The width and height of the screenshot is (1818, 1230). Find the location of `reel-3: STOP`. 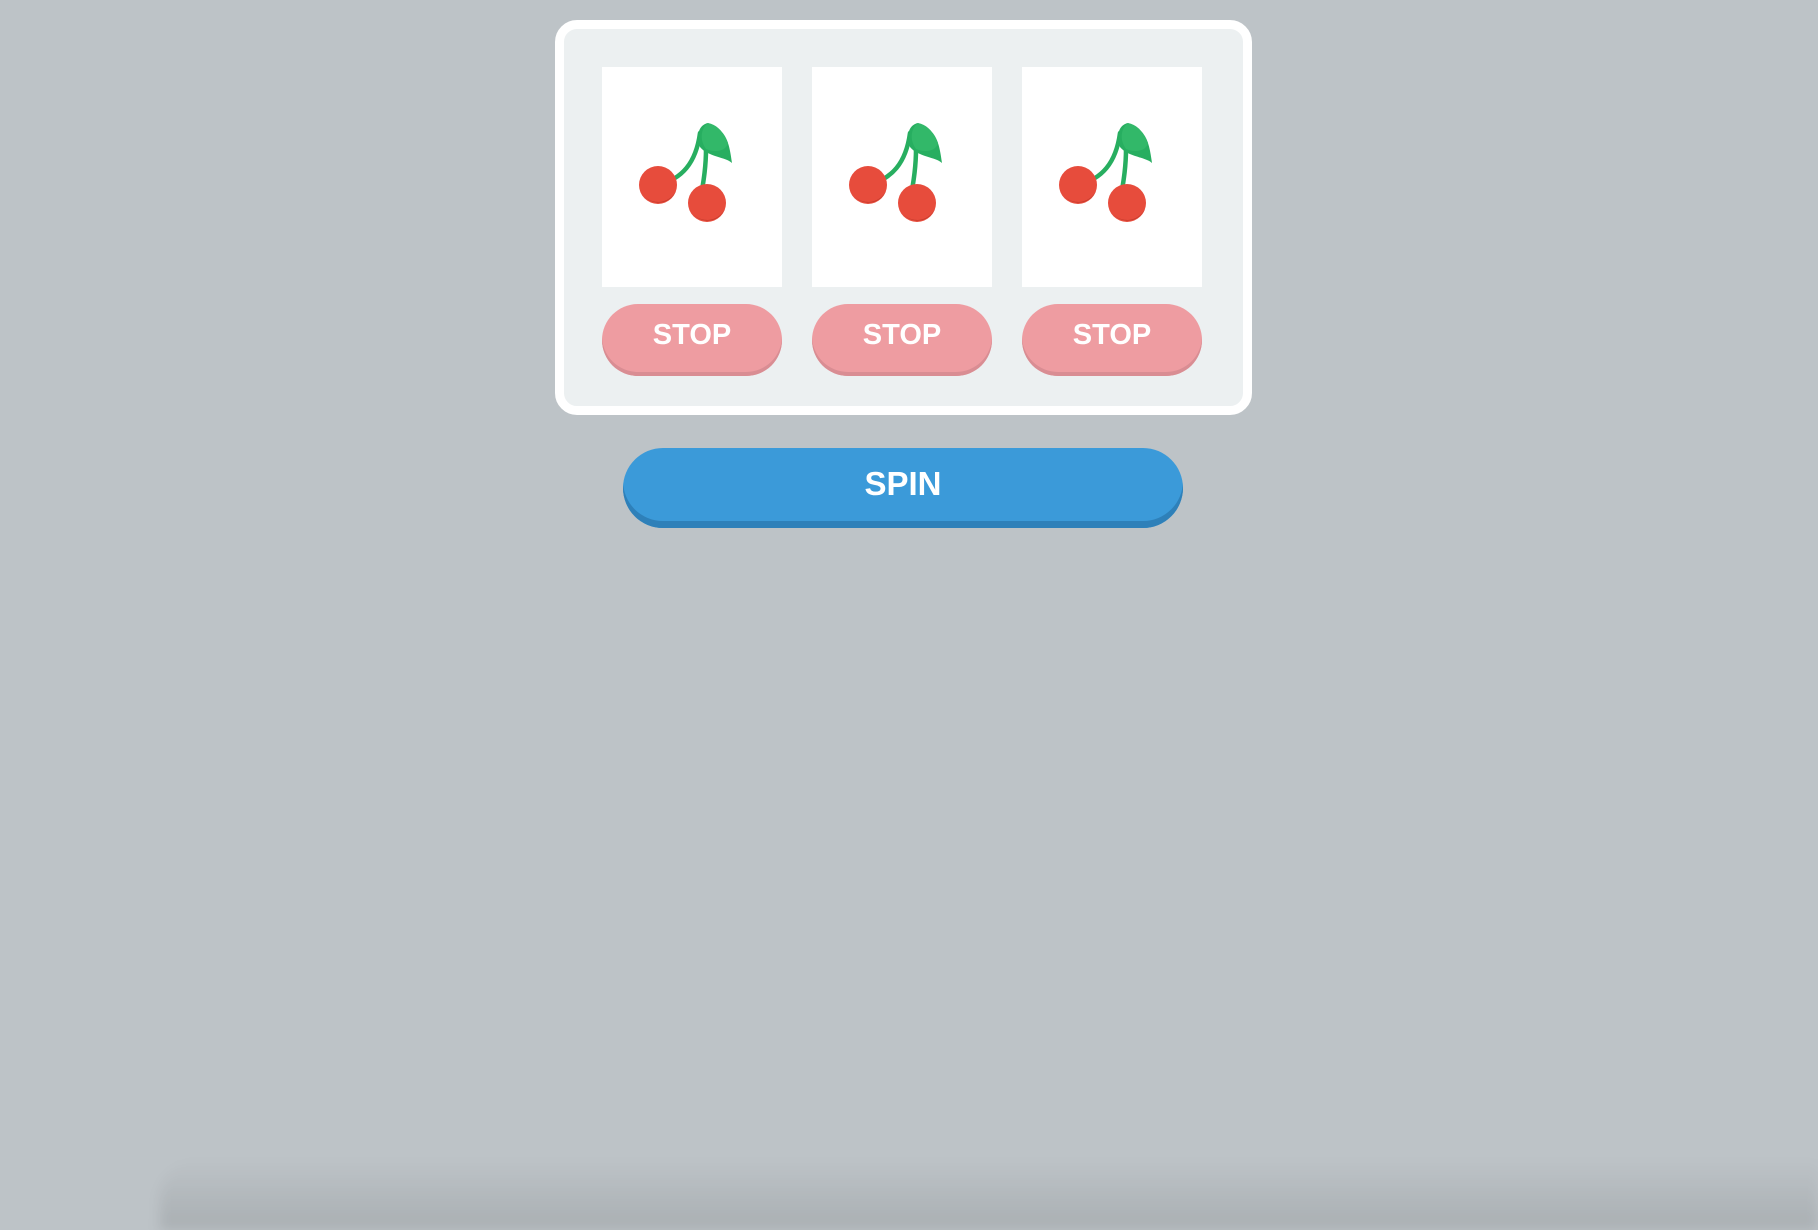

reel-3: STOP is located at coordinates (1112, 221).